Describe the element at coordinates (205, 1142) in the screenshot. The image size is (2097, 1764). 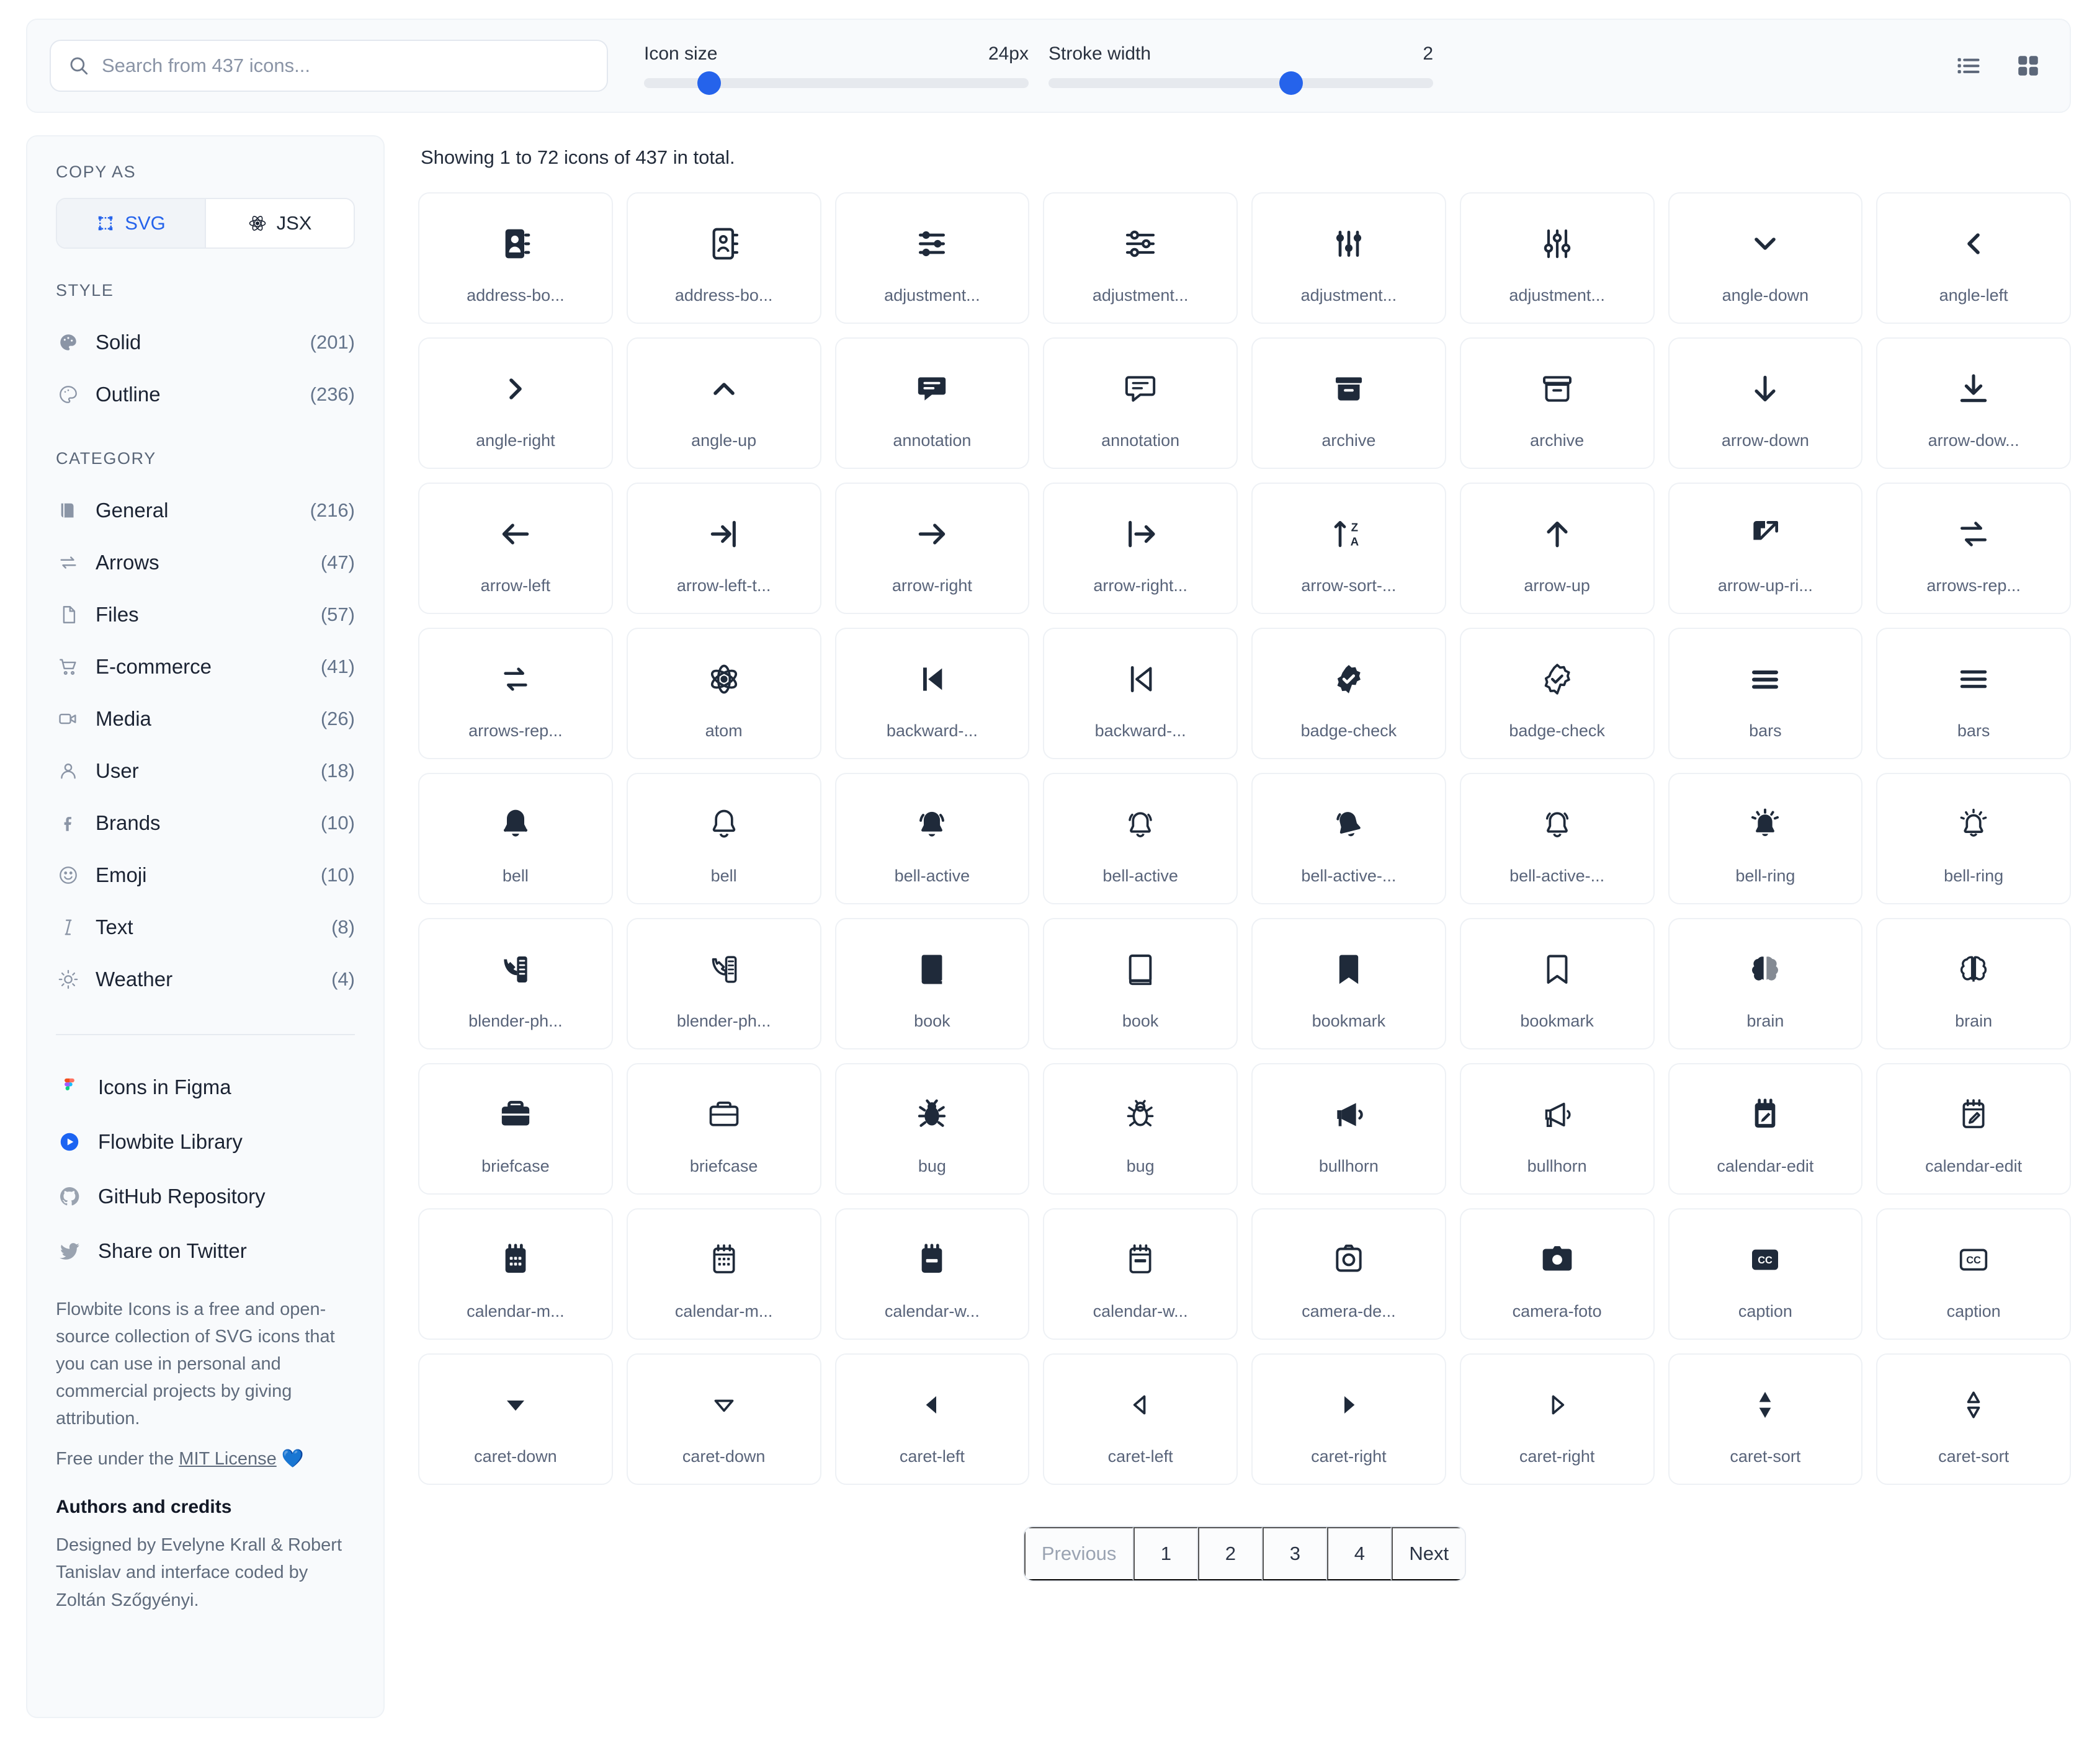
I see `sidebar-link-flowbite-library: Flowbite Library` at that location.